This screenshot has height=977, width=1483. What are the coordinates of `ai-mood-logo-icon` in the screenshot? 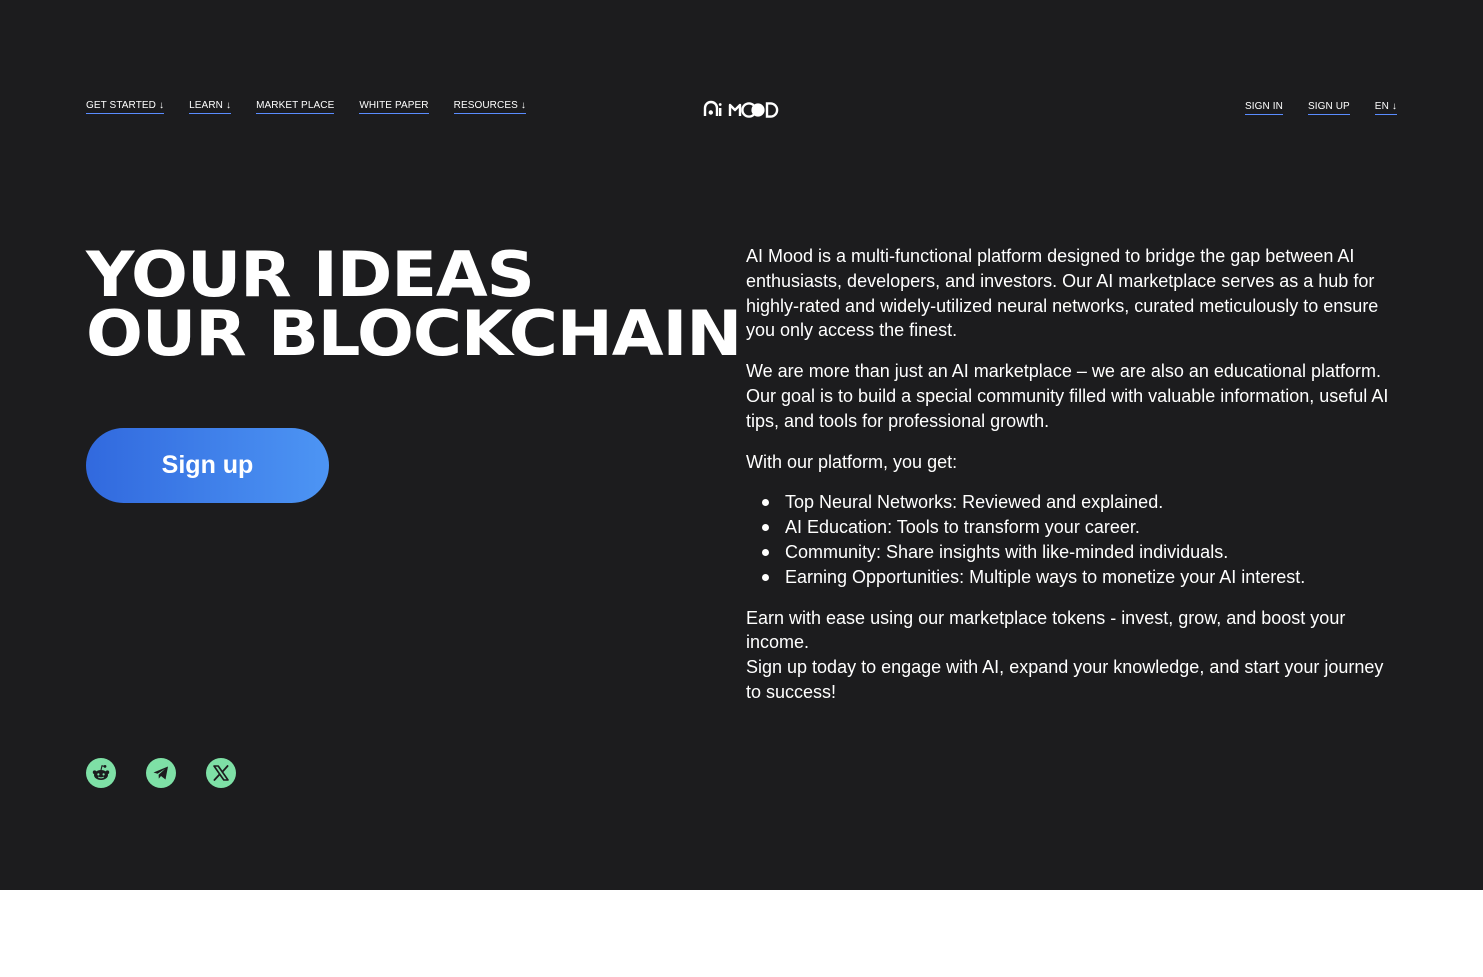 It's located at (741, 109).